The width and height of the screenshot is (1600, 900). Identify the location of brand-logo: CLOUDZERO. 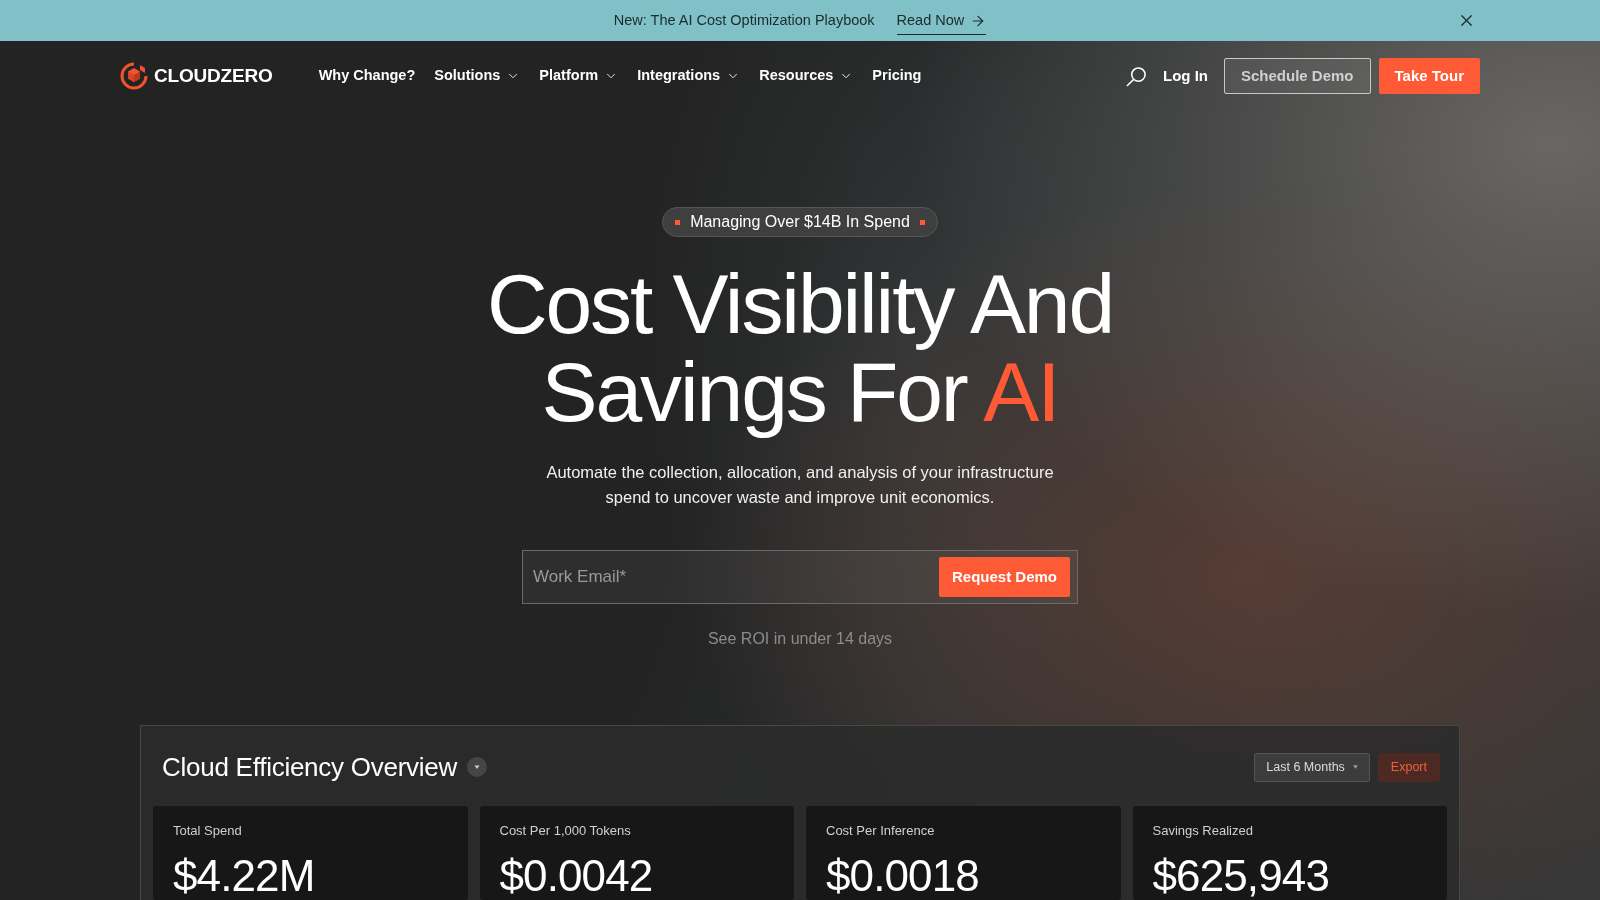
(196, 76).